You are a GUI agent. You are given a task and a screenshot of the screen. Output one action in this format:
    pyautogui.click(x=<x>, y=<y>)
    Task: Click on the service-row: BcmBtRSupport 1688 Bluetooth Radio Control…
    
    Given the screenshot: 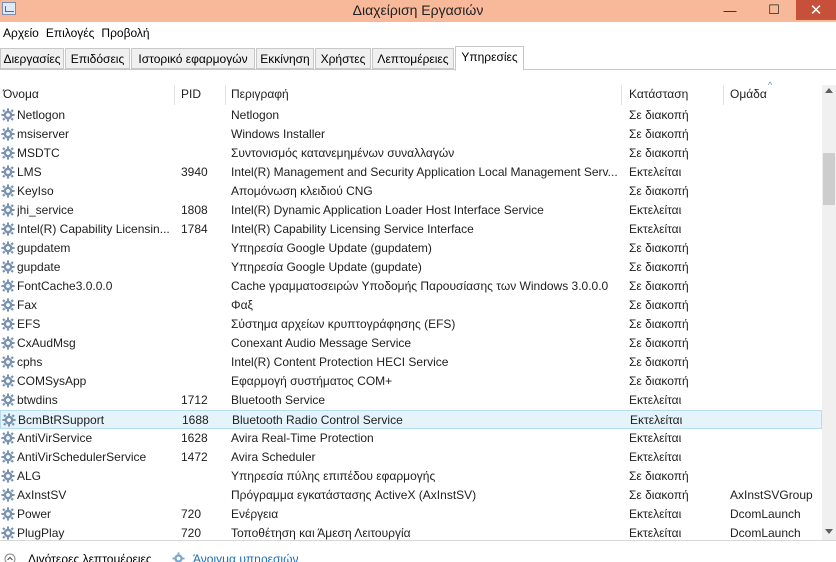 What is the action you would take?
    pyautogui.click(x=411, y=419)
    